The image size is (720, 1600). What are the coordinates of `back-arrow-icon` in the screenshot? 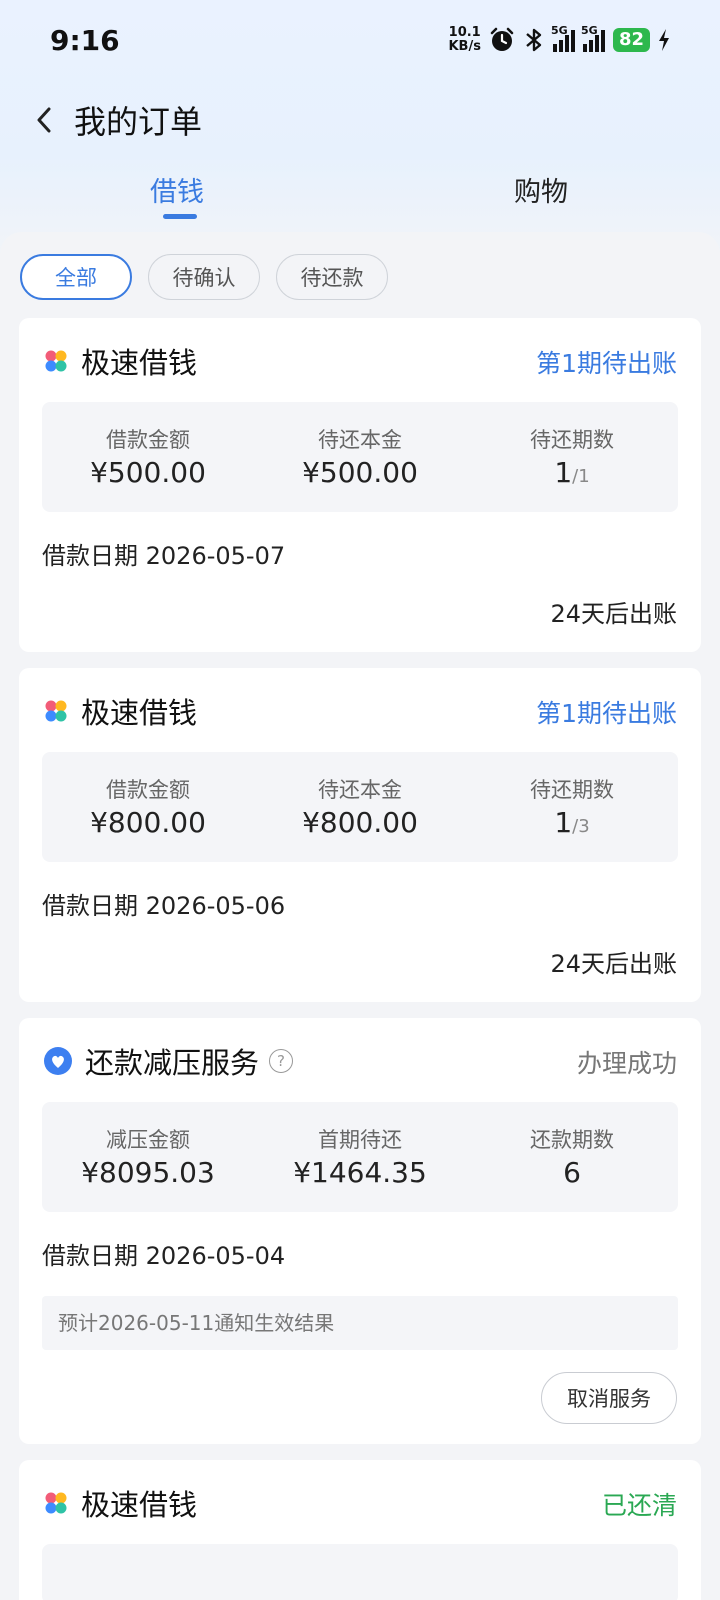 It's located at (44, 120).